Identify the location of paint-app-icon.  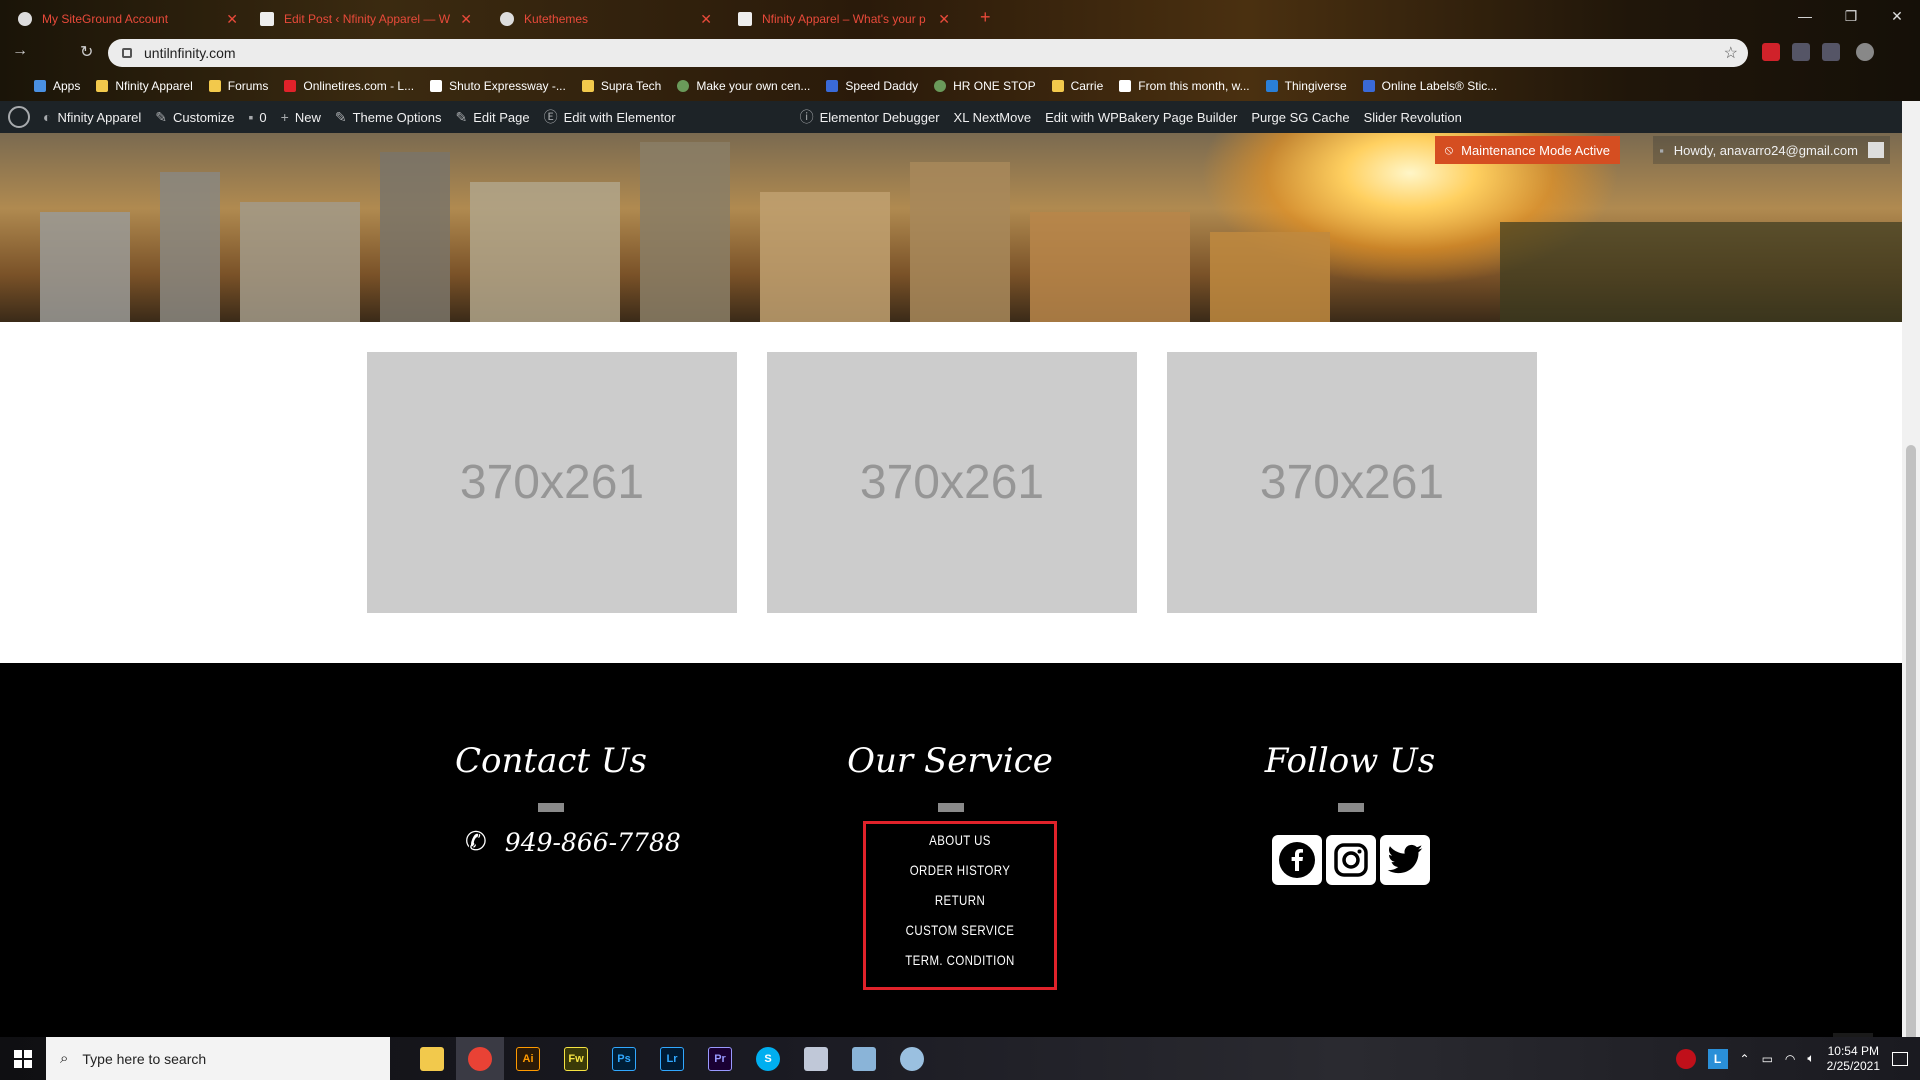
(912, 1058).